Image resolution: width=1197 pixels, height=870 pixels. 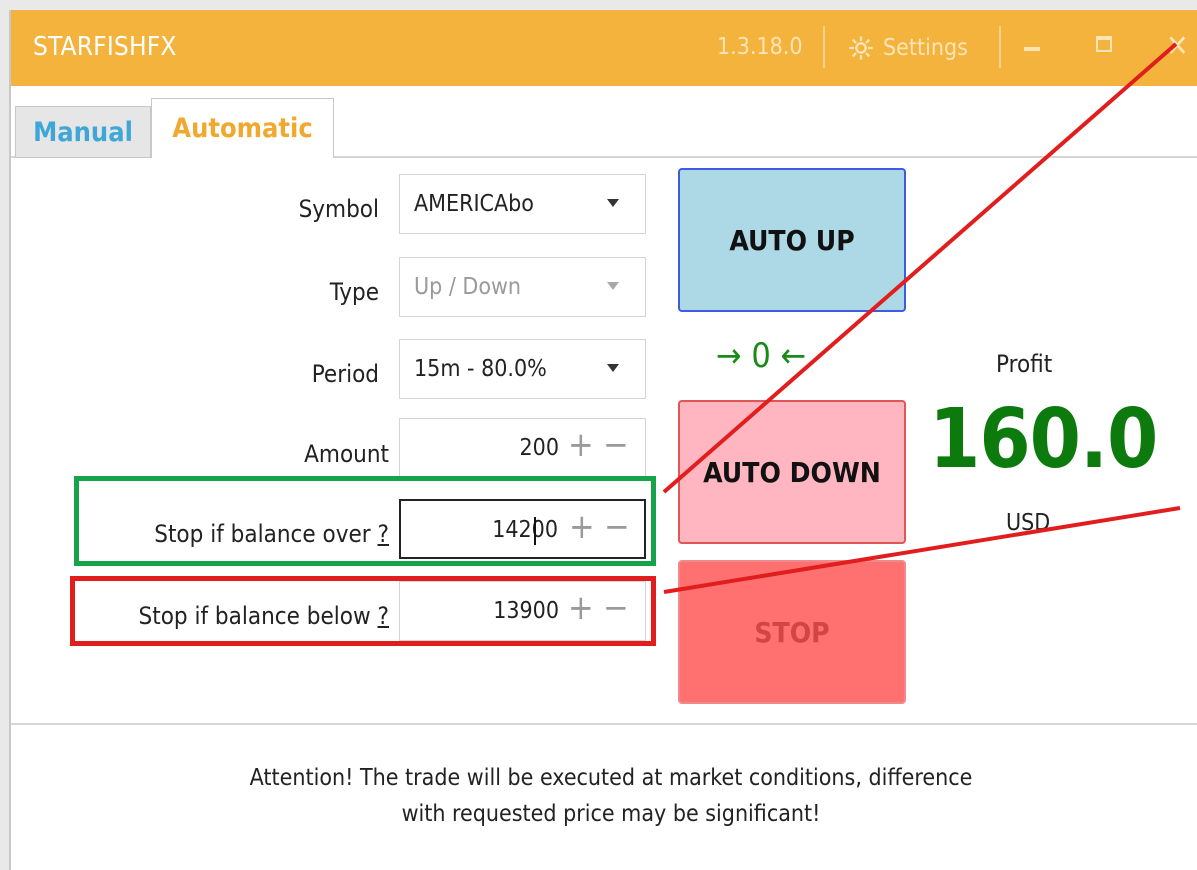 I want to click on auto-up-button: AUTO UP, so click(x=792, y=240).